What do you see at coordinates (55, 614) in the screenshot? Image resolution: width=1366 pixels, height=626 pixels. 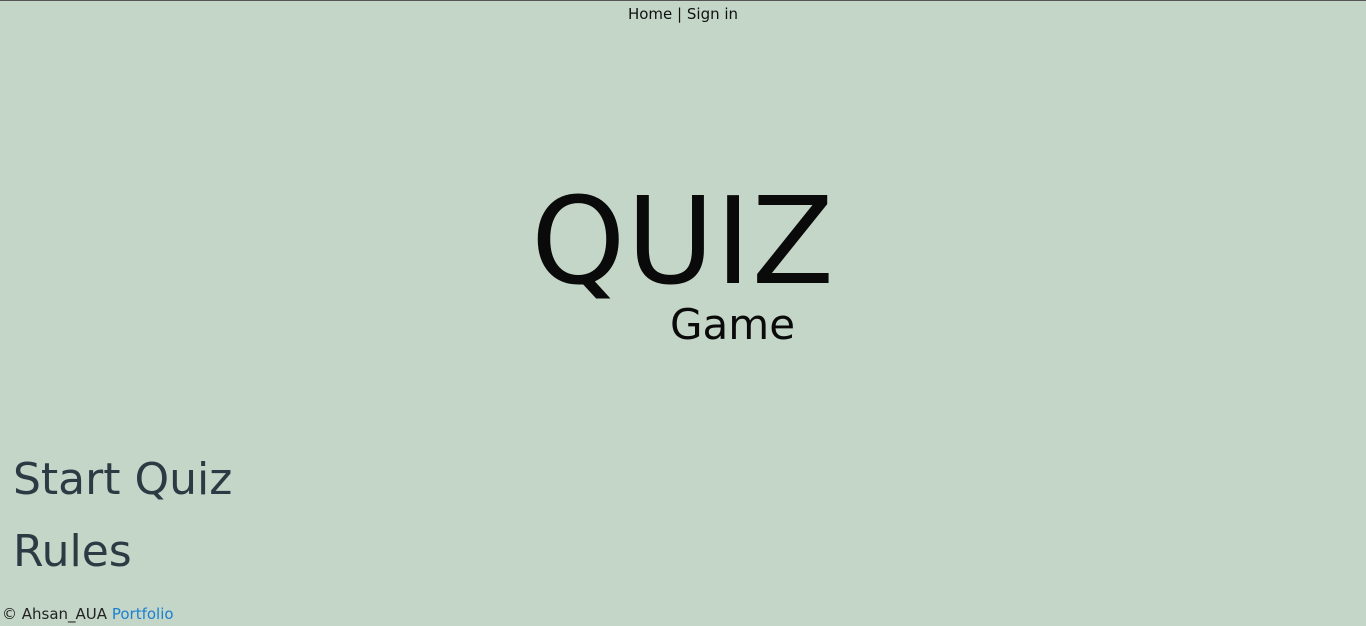 I see `footer-copyright: © Ahsan_AUA` at bounding box center [55, 614].